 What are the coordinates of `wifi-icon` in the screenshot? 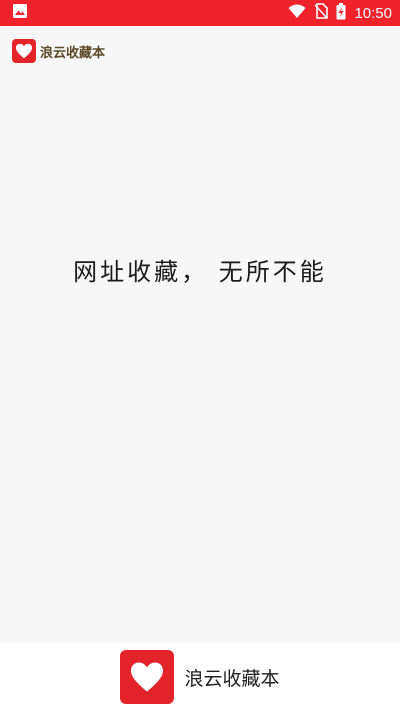 It's located at (297, 13).